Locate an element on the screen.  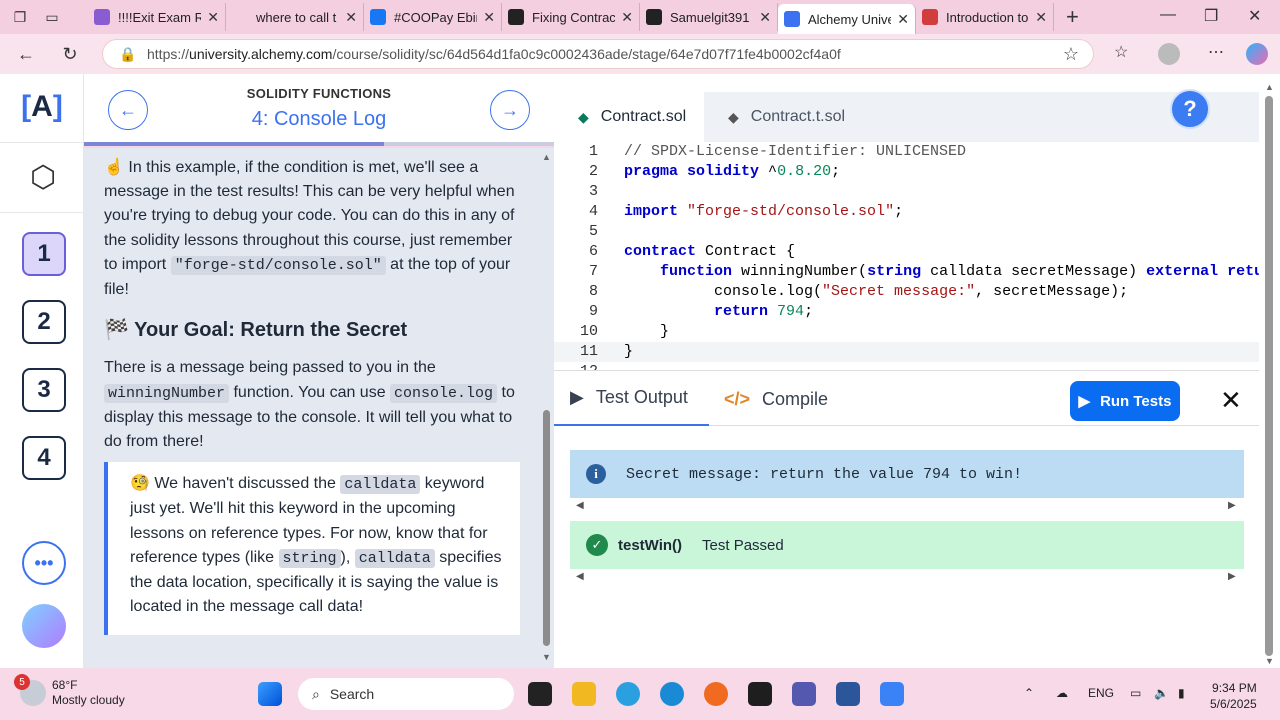
close-output-icon: ✕ is located at coordinates (1231, 400).